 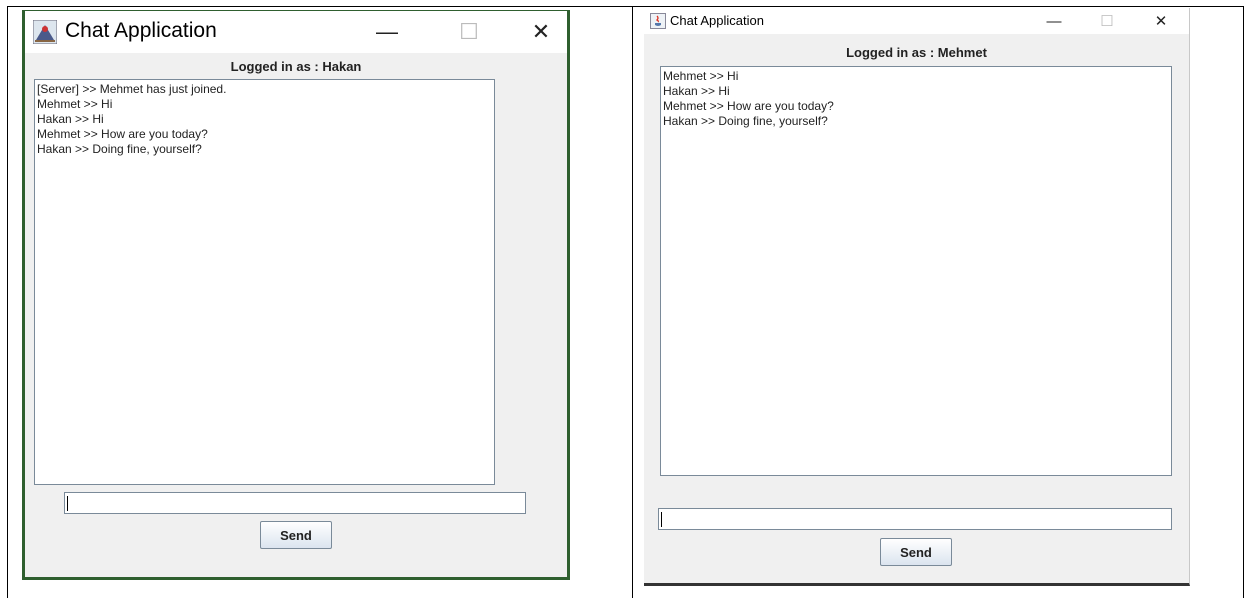 I want to click on chat-message: [Server] >> Mehmet has just joined., so click(x=132, y=89).